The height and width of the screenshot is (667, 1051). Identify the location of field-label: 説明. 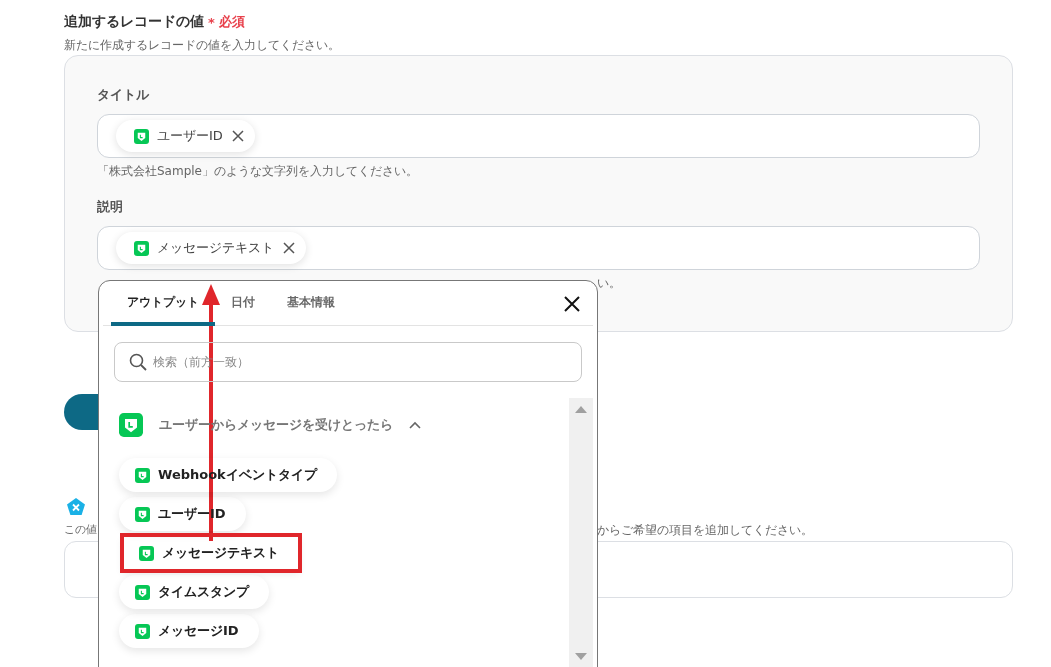
(110, 207).